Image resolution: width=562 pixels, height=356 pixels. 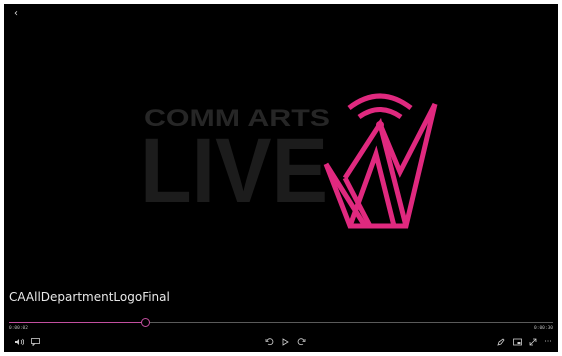 What do you see at coordinates (501, 342) in the screenshot?
I see `edit-pencil-icon` at bounding box center [501, 342].